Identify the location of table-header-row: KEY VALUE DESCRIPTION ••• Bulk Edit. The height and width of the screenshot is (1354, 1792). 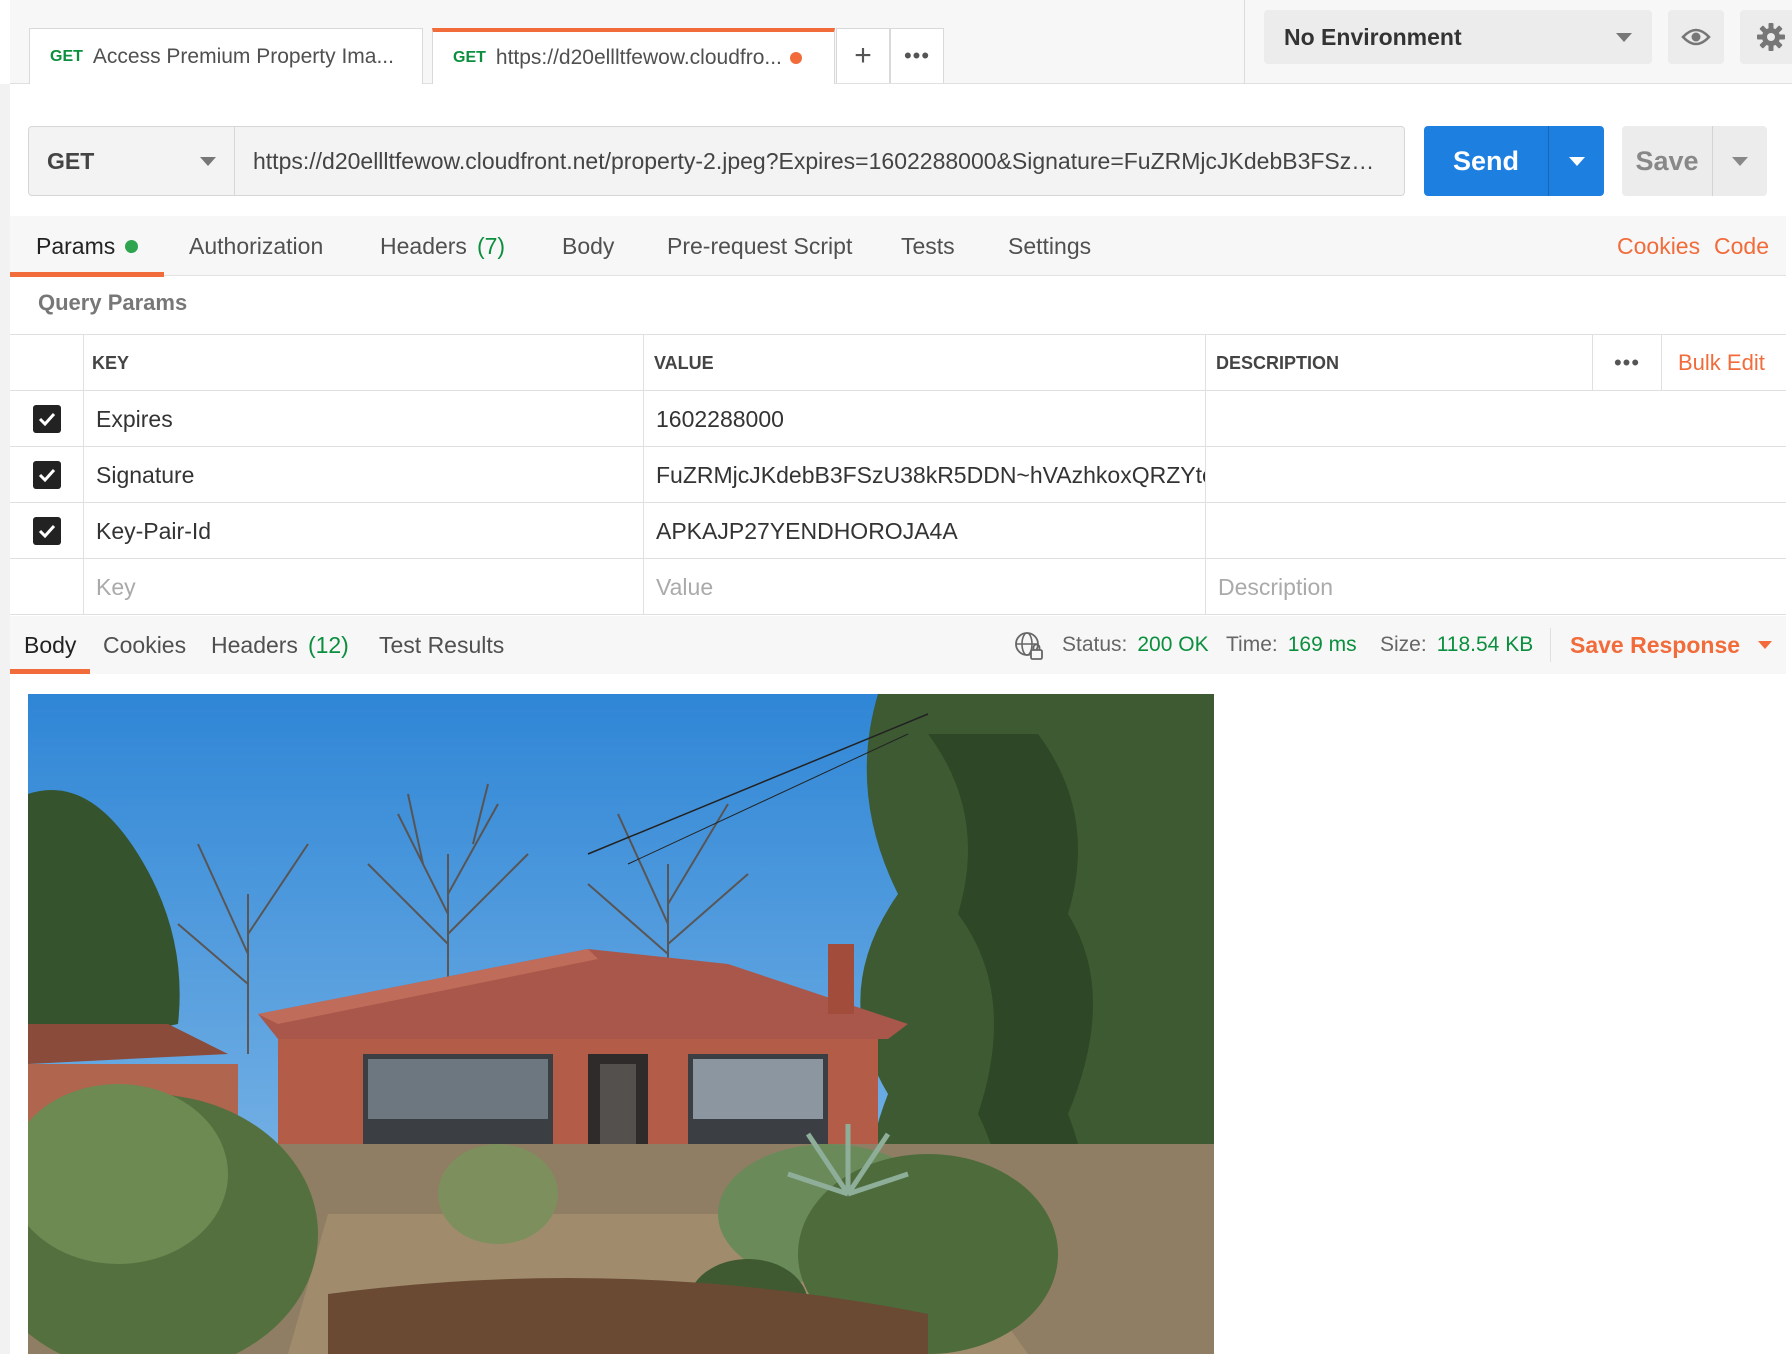
(898, 363).